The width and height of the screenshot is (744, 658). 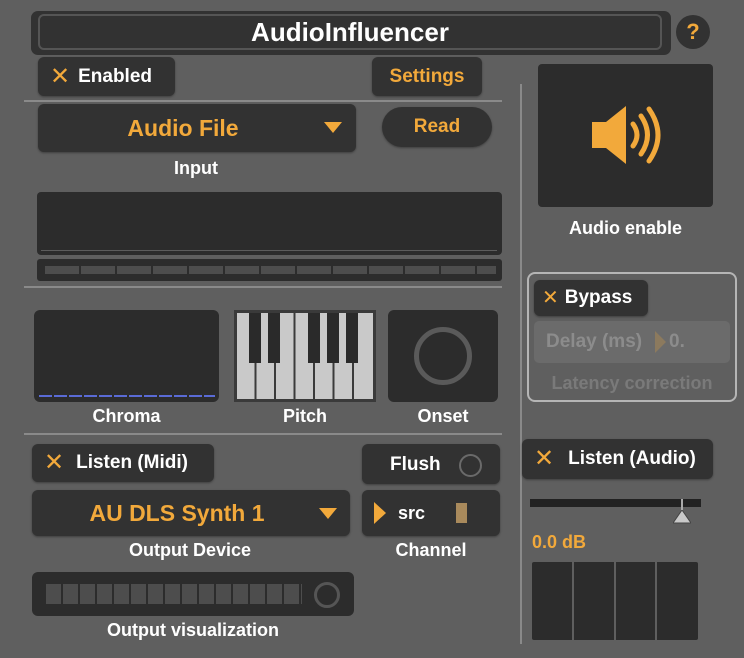 What do you see at coordinates (192, 630) in the screenshot?
I see `output-visualization-label: Output visualization` at bounding box center [192, 630].